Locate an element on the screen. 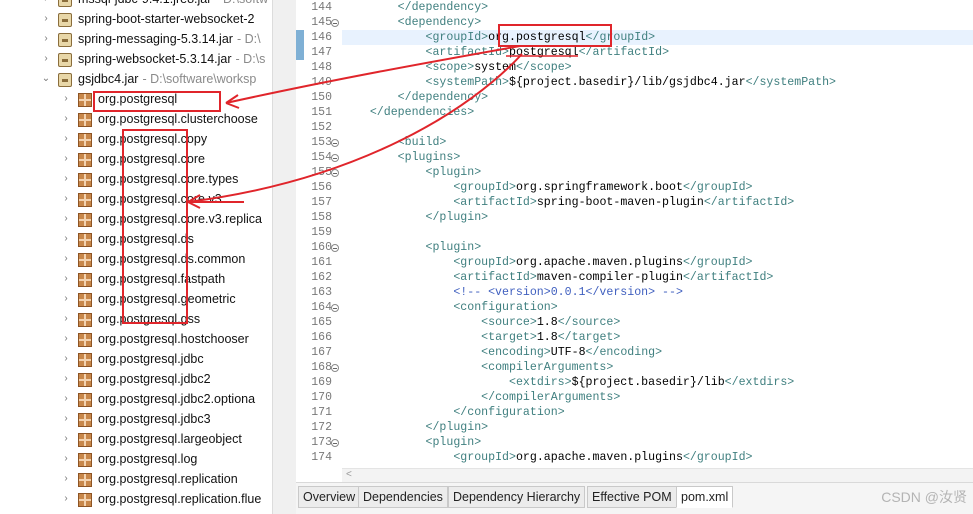 This screenshot has width=973, height=514. code-line: <source>1.8</source> is located at coordinates (657, 322).